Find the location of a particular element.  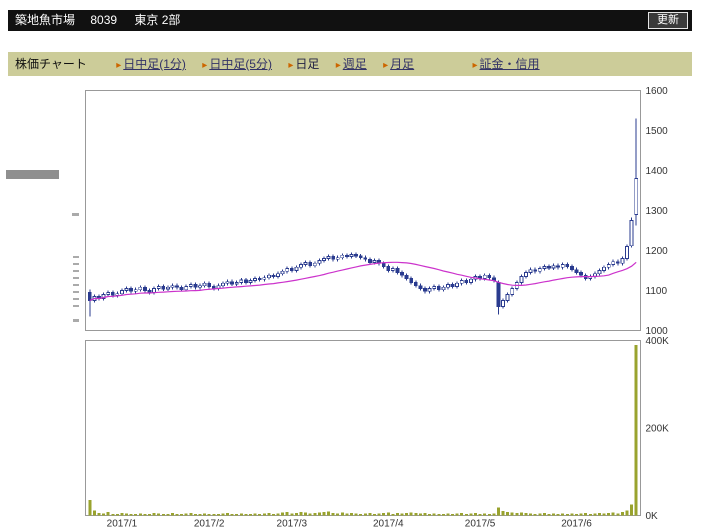

screen-artifact-dash is located at coordinates (76, 320).